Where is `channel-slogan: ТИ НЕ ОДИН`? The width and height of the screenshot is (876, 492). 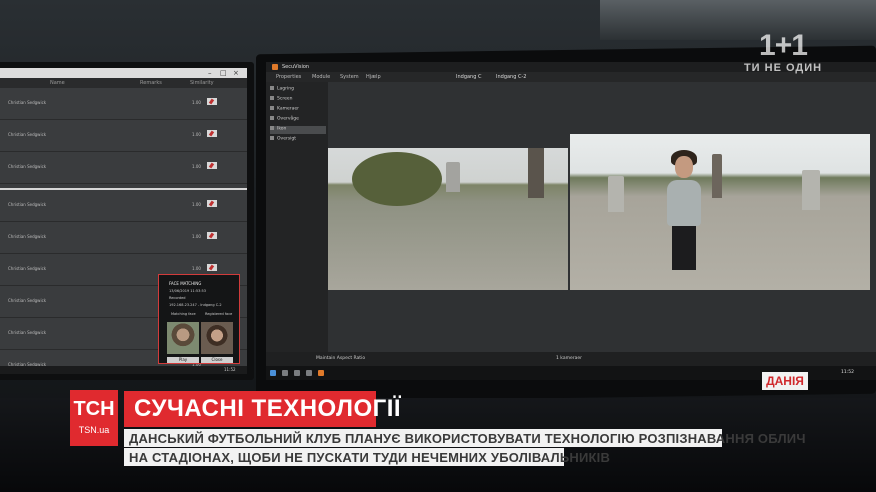
channel-slogan: ТИ НЕ ОДИН is located at coordinates (783, 68).